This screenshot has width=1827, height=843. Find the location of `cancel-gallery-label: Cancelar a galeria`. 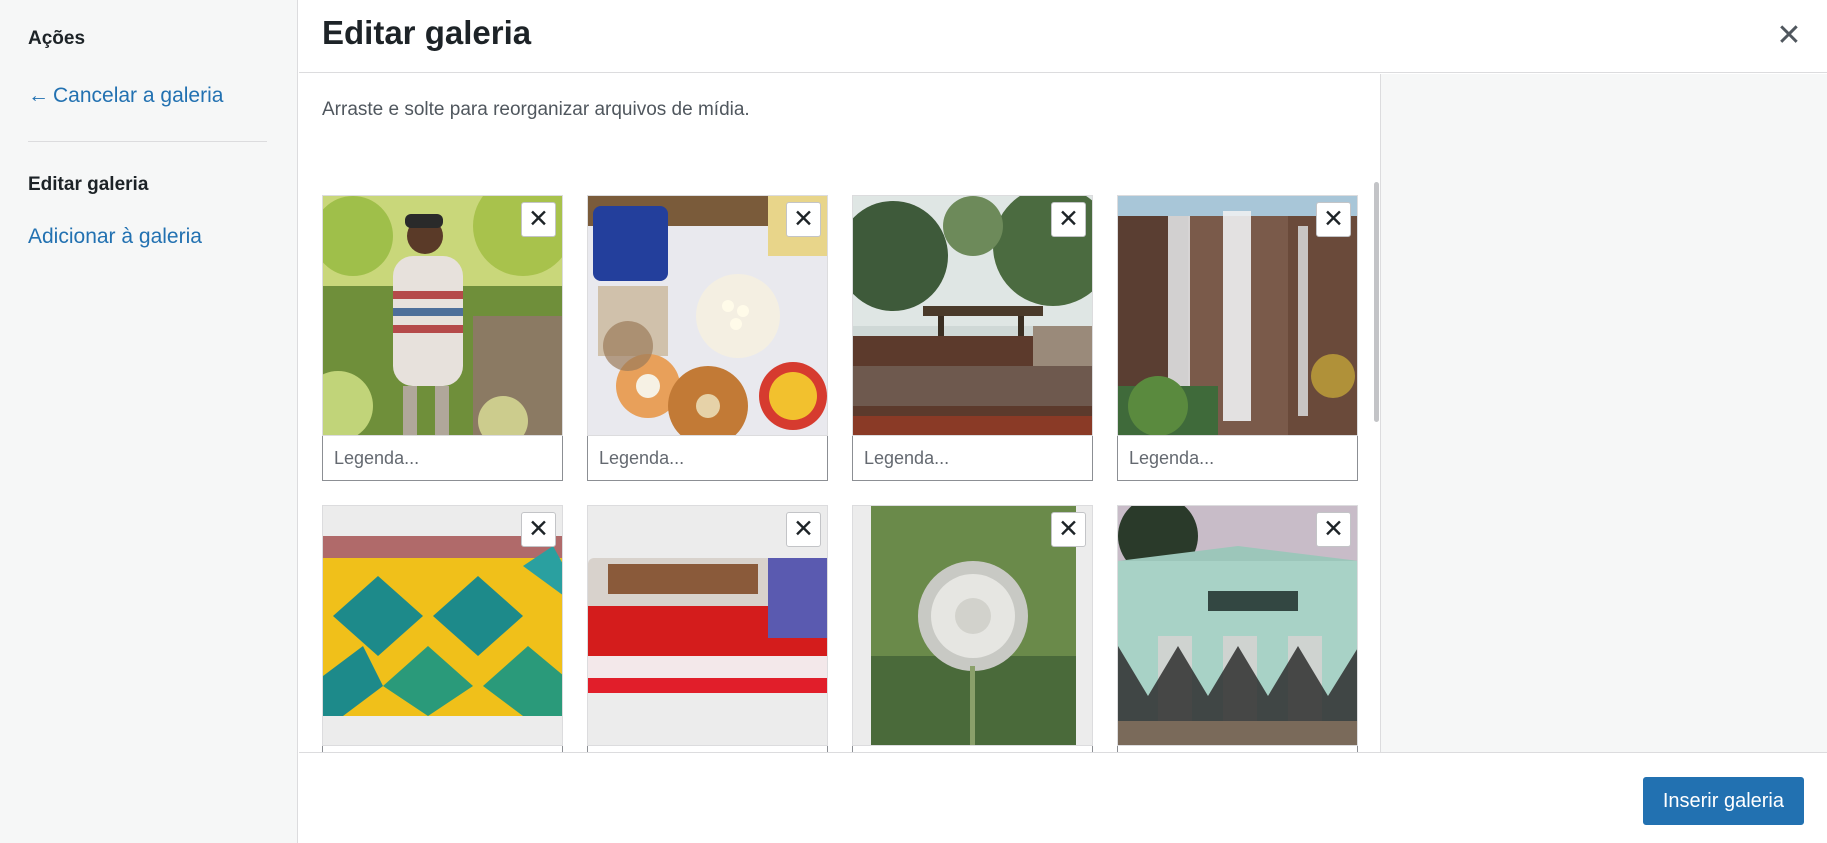

cancel-gallery-label: Cancelar a galeria is located at coordinates (138, 95).